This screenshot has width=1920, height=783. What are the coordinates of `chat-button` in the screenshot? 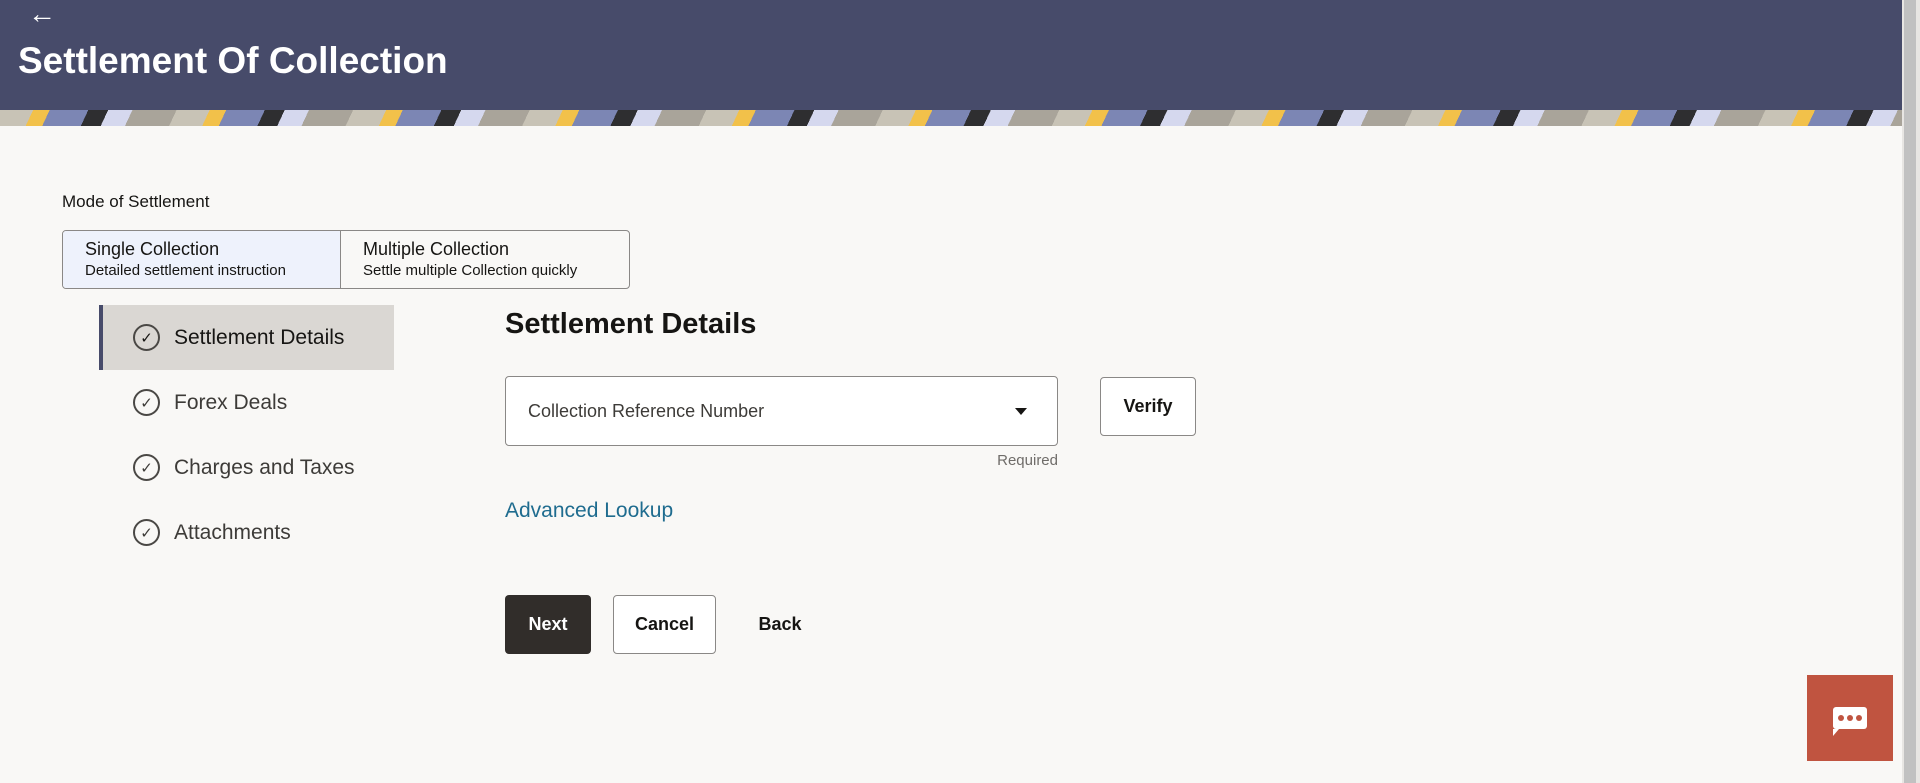 It's located at (1850, 718).